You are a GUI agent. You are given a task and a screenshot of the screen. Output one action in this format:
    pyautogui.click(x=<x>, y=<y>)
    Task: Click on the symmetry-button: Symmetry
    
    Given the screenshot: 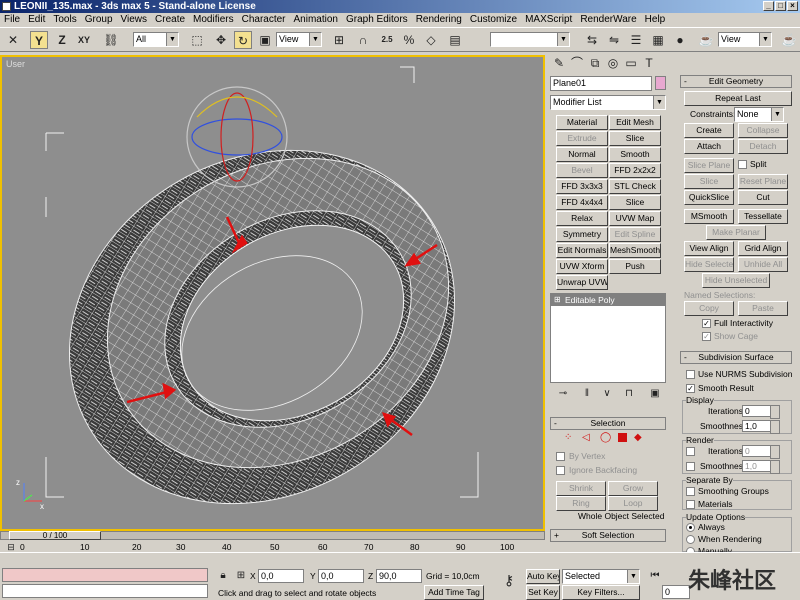 What is the action you would take?
    pyautogui.click(x=582, y=234)
    